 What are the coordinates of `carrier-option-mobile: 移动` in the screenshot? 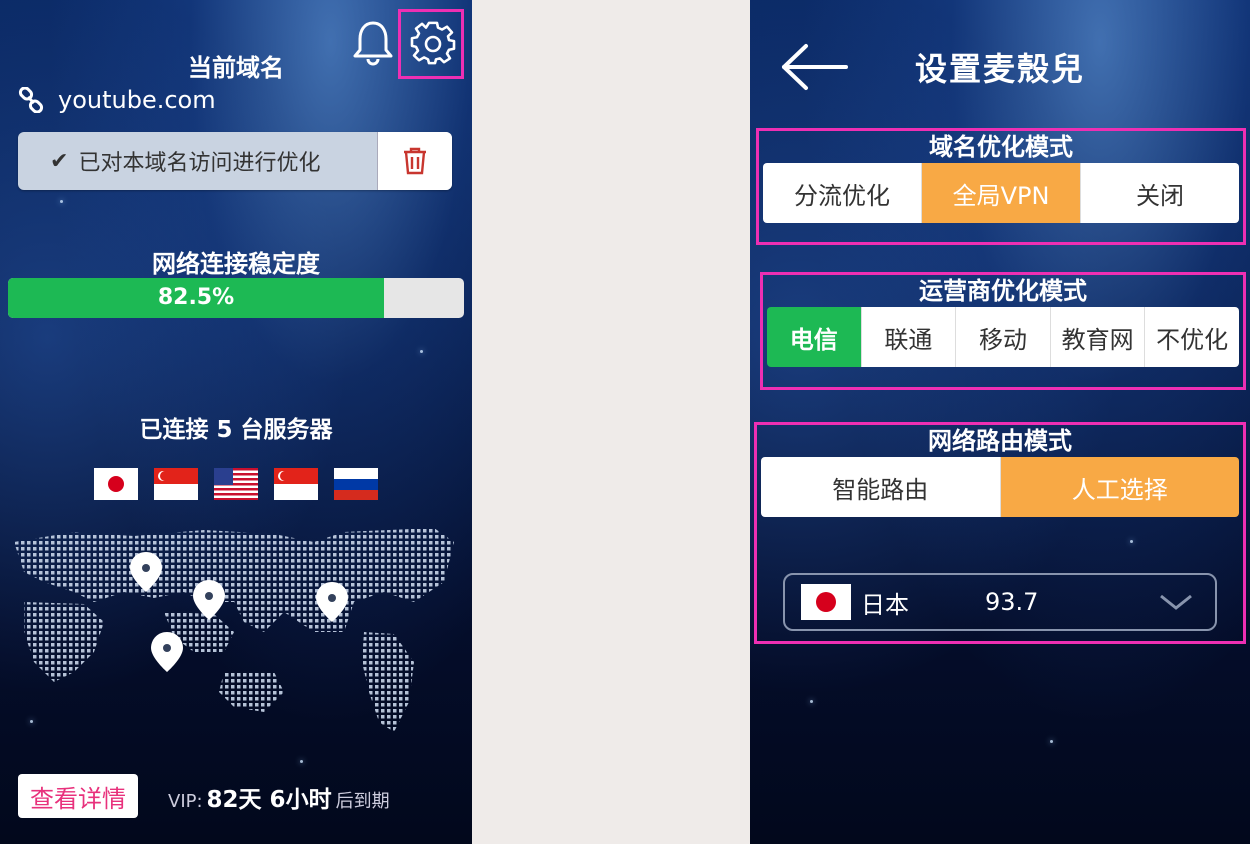 It's located at (1003, 337).